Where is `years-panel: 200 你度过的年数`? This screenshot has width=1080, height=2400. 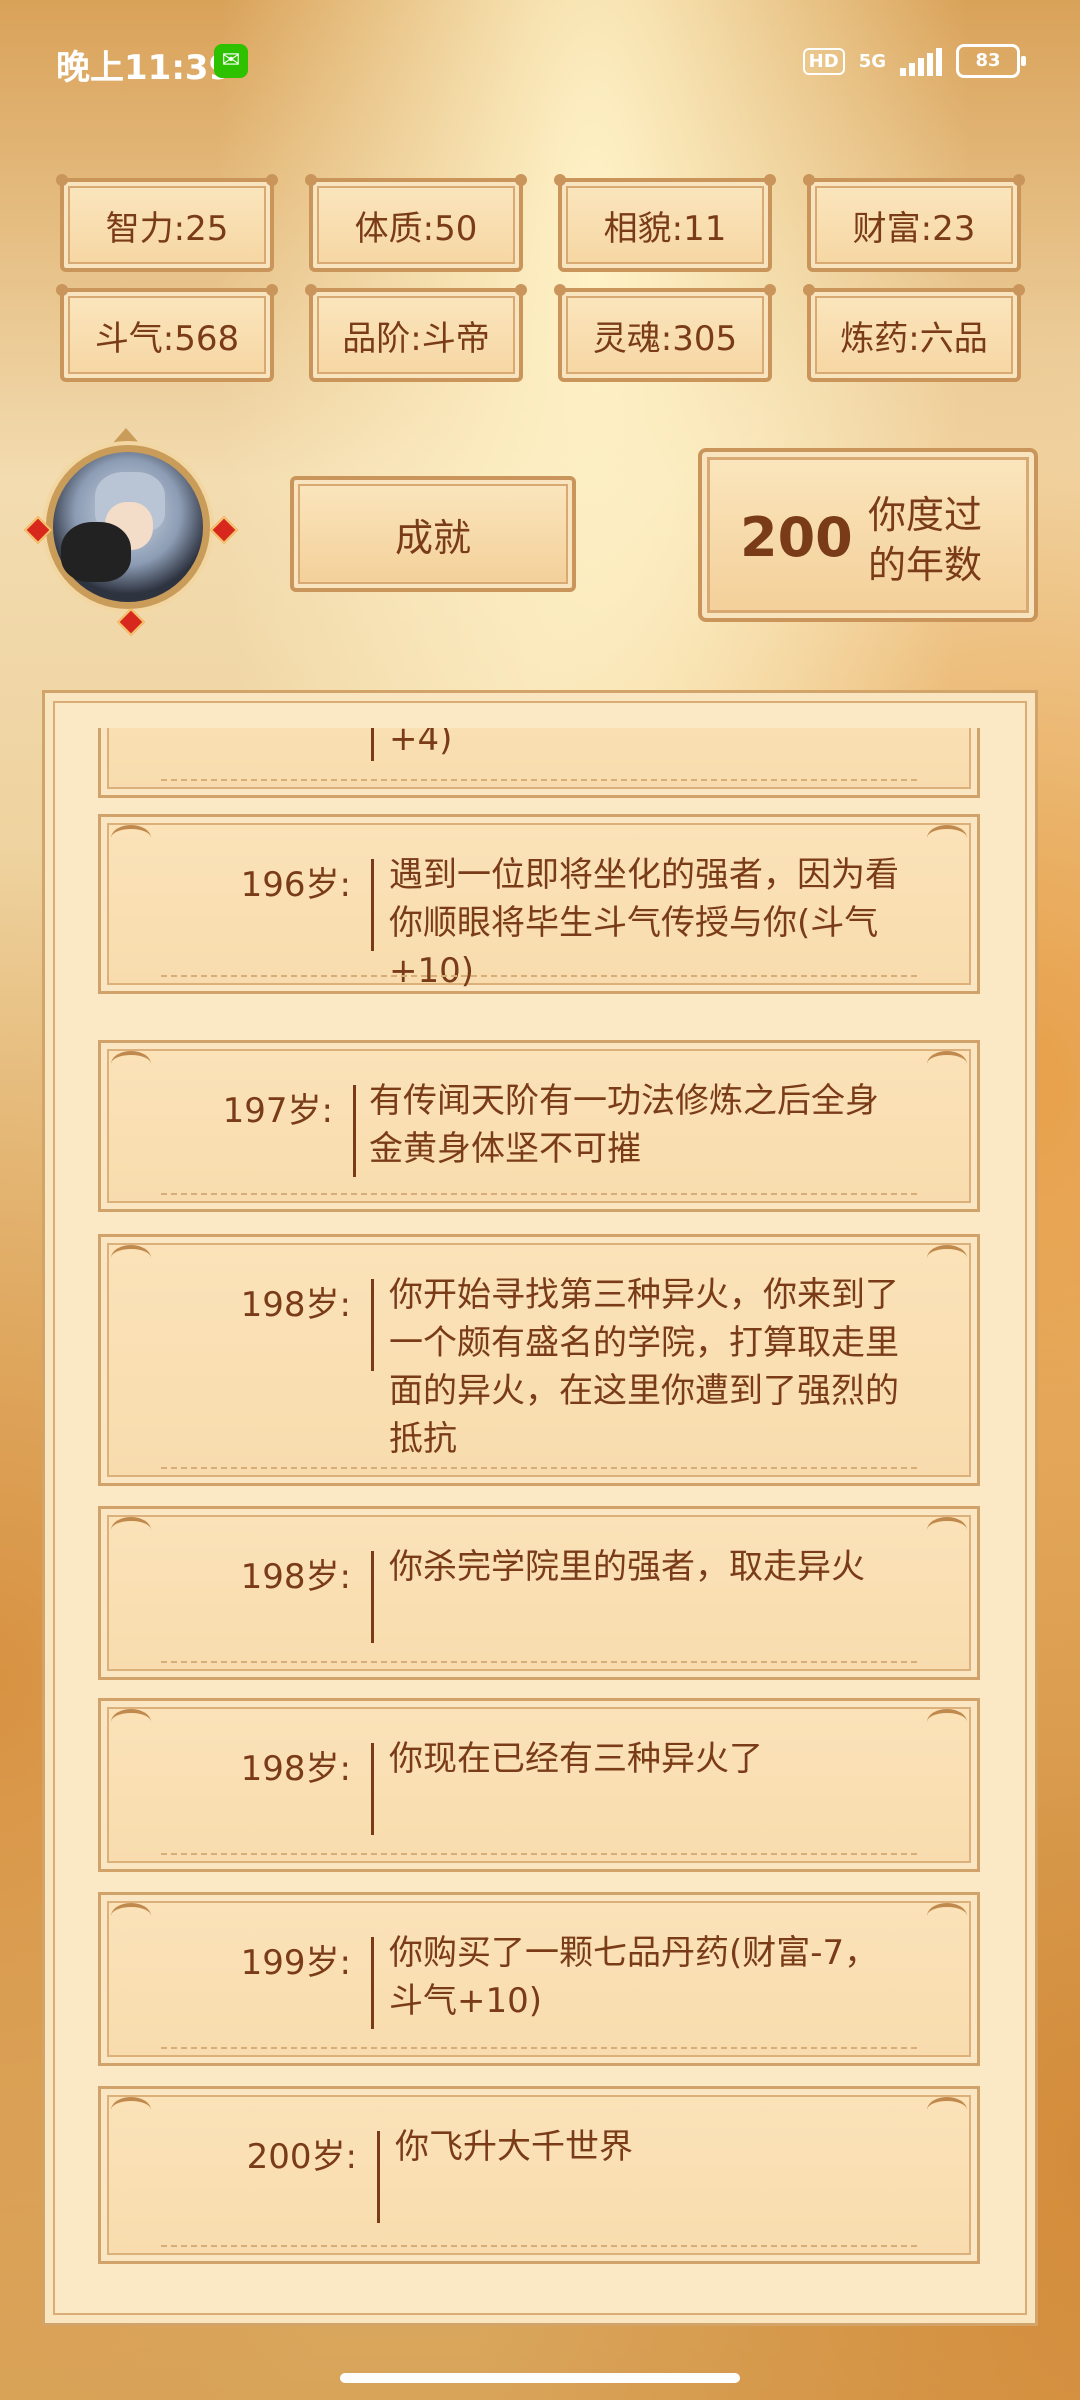 years-panel: 200 你度过的年数 is located at coordinates (868, 535).